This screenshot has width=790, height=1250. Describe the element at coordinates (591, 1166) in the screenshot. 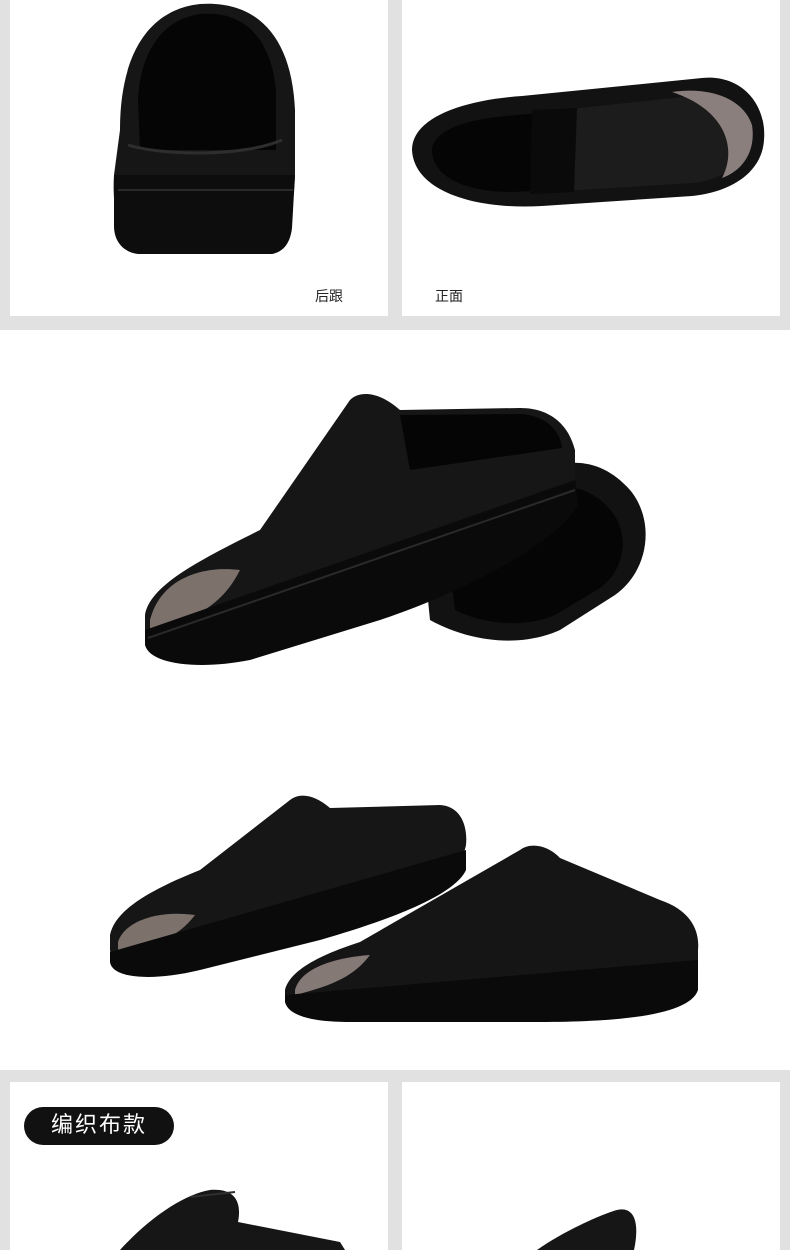

I see `woven-right-panel` at that location.